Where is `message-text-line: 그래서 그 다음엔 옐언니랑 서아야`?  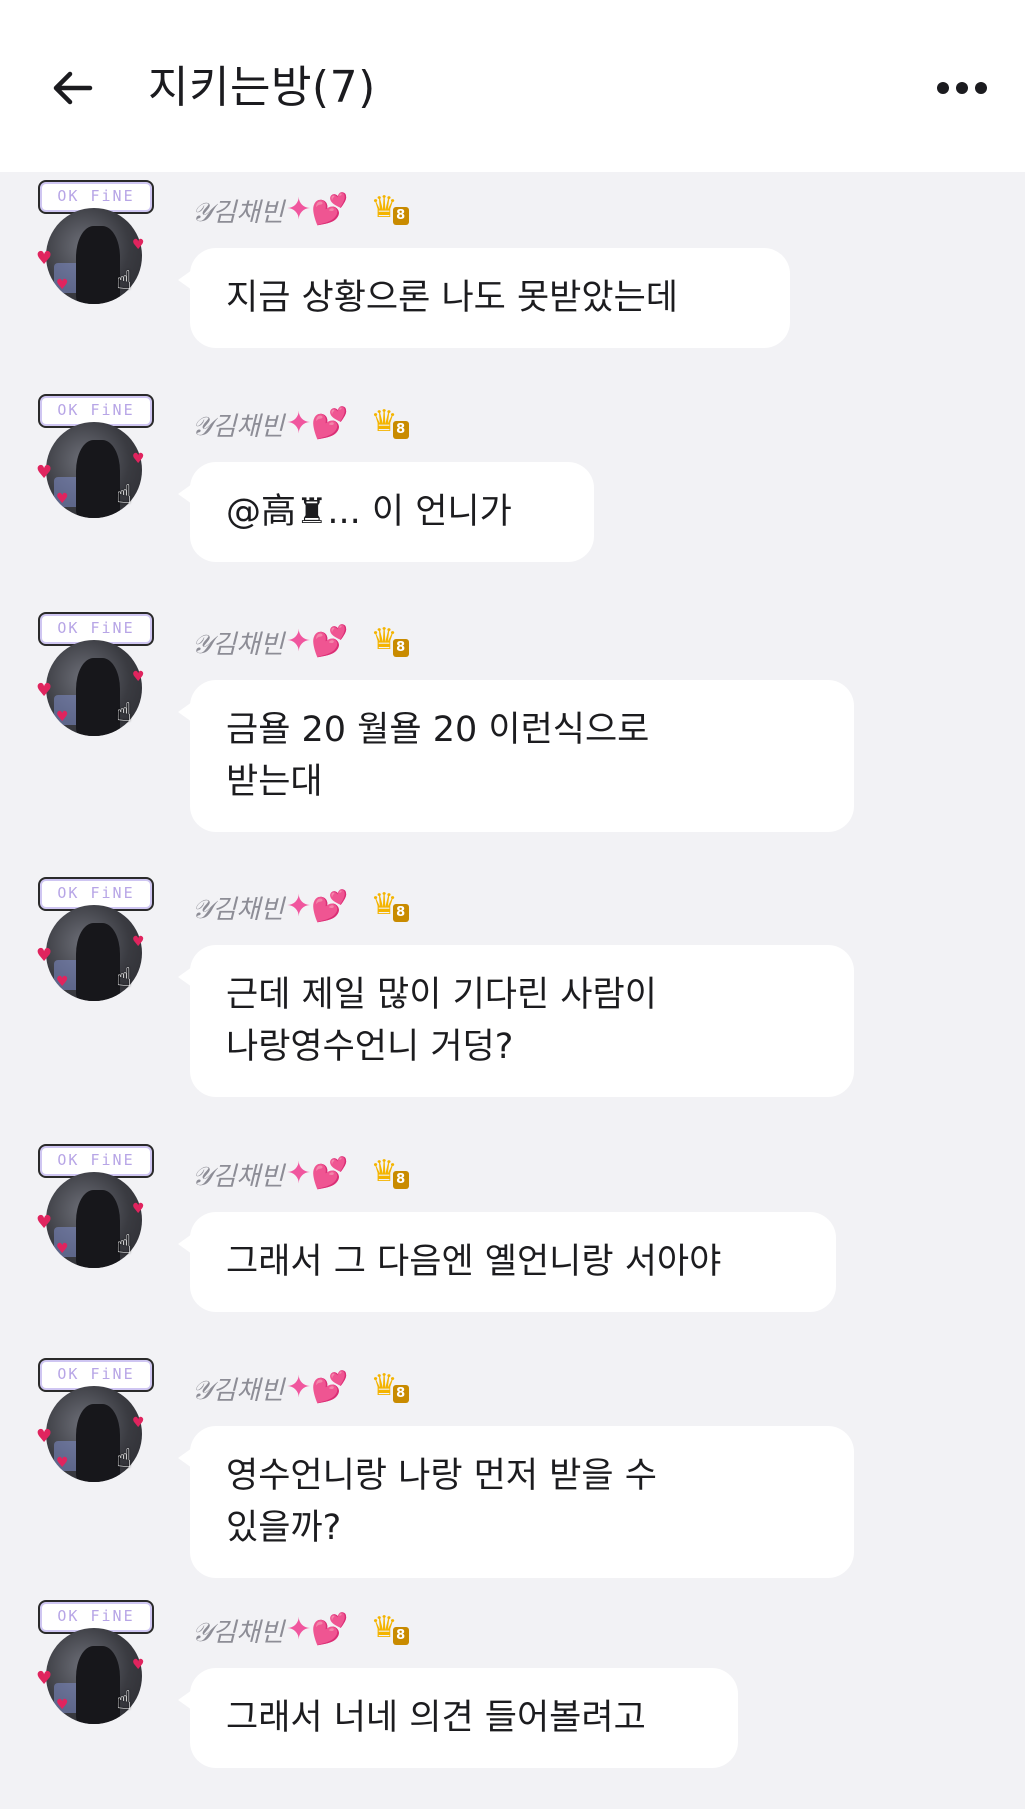 message-text-line: 그래서 그 다음엔 옐언니랑 서아야 is located at coordinates (474, 1262).